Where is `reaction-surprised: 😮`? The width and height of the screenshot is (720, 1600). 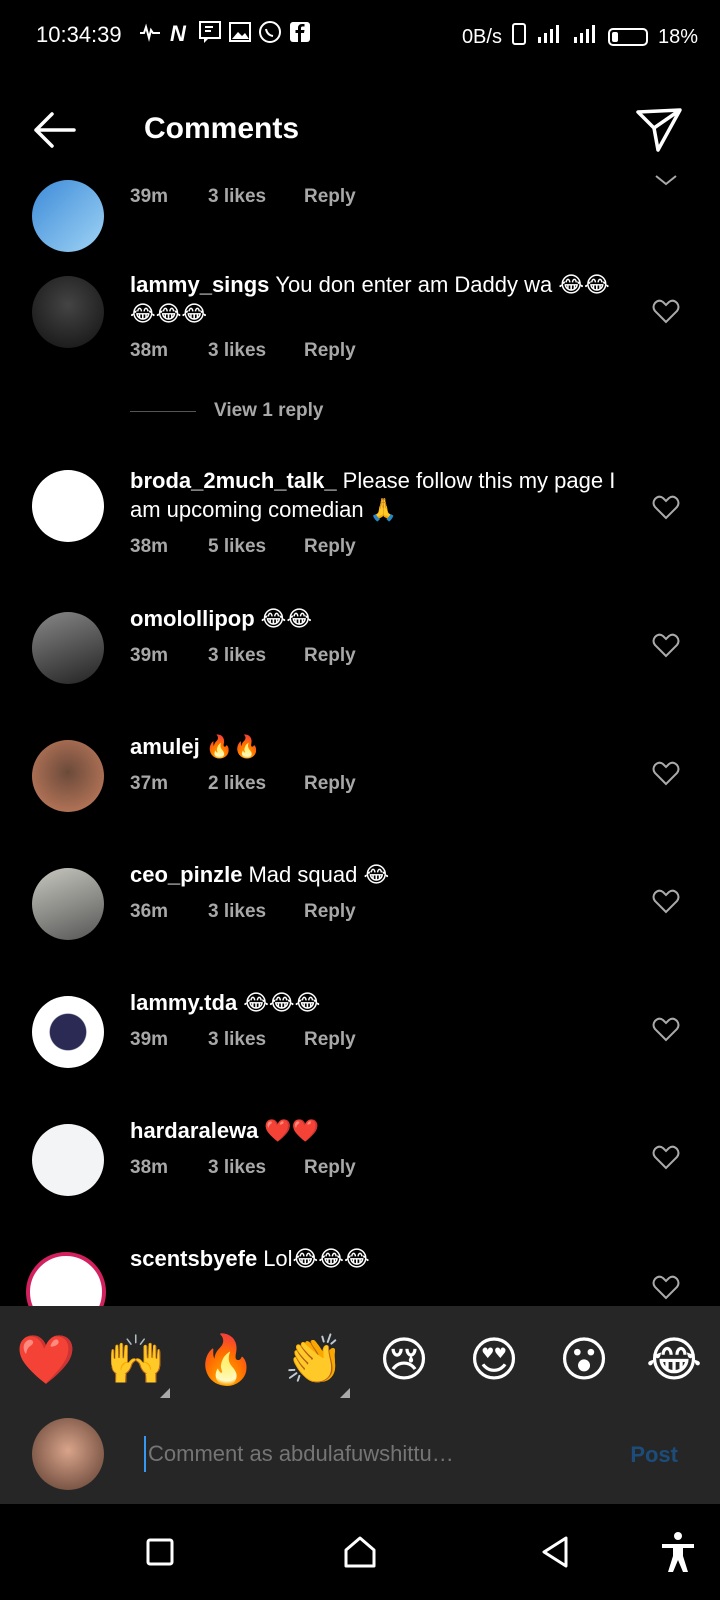
reaction-surprised: 😮 is located at coordinates (584, 1360).